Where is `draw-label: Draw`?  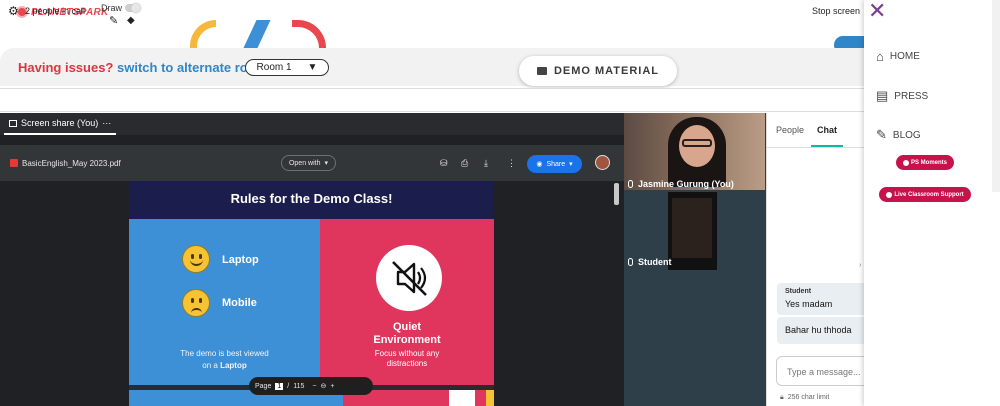 draw-label: Draw is located at coordinates (112, 8).